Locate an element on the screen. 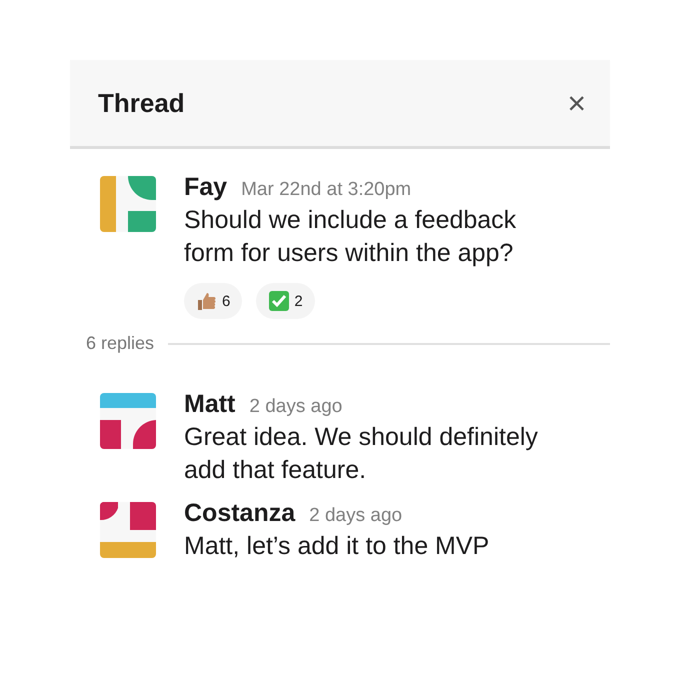  message-text: Great idea. We should definitely add that feature. is located at coordinates (361, 454).